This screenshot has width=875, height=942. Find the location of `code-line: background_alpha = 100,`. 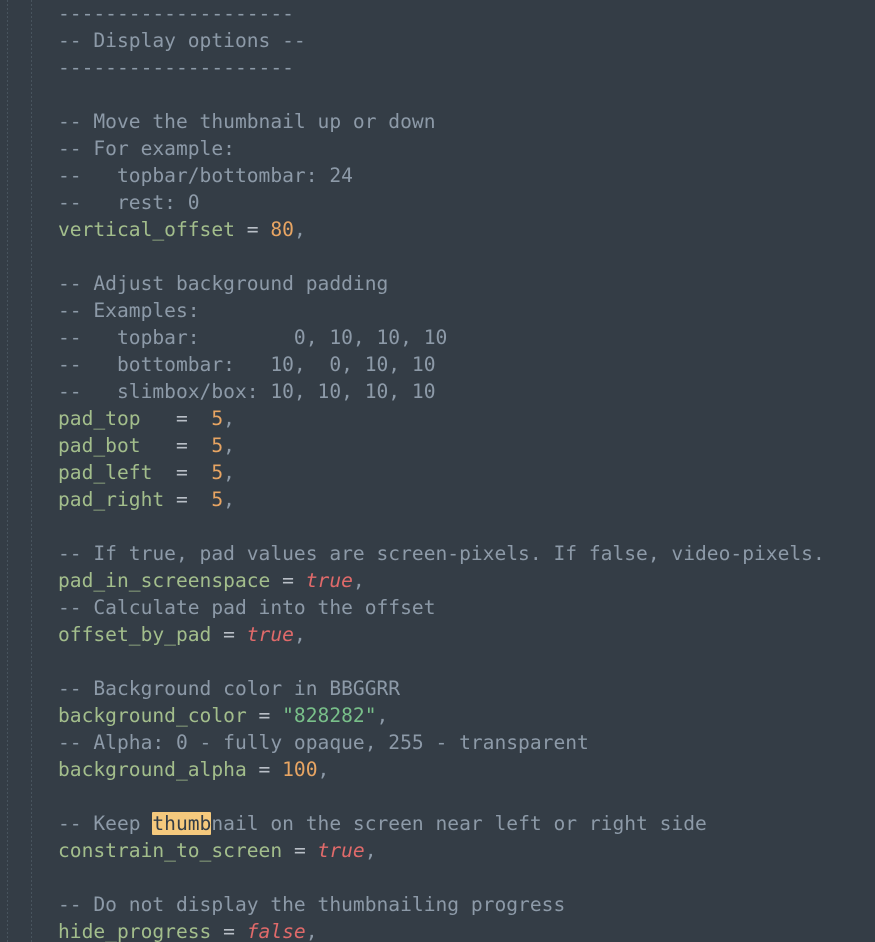

code-line: background_alpha = 100, is located at coordinates (437, 769).